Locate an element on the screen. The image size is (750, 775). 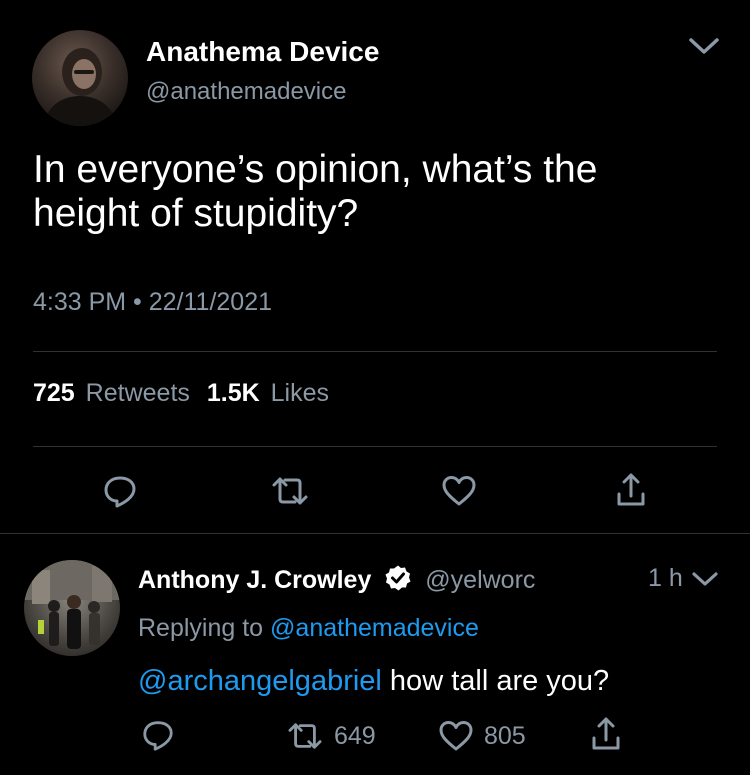
replying-to-label: Replying to is located at coordinates (201, 628).